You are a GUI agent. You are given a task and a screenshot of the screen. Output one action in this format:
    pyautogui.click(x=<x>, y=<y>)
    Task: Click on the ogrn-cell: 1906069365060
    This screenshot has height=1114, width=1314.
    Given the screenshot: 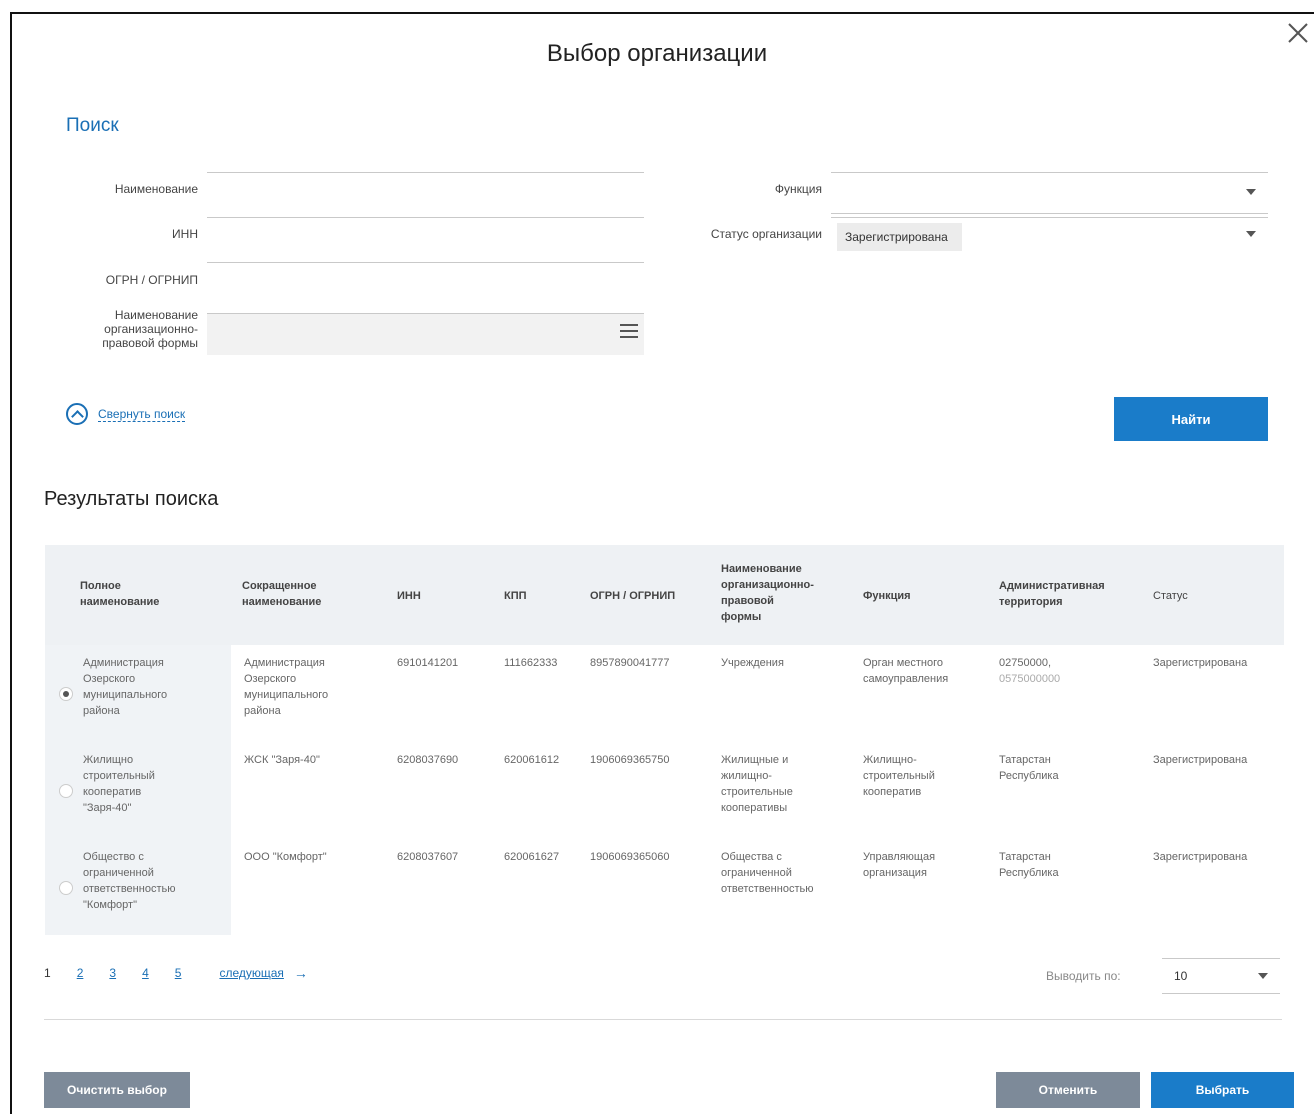 What is the action you would take?
    pyautogui.click(x=630, y=857)
    